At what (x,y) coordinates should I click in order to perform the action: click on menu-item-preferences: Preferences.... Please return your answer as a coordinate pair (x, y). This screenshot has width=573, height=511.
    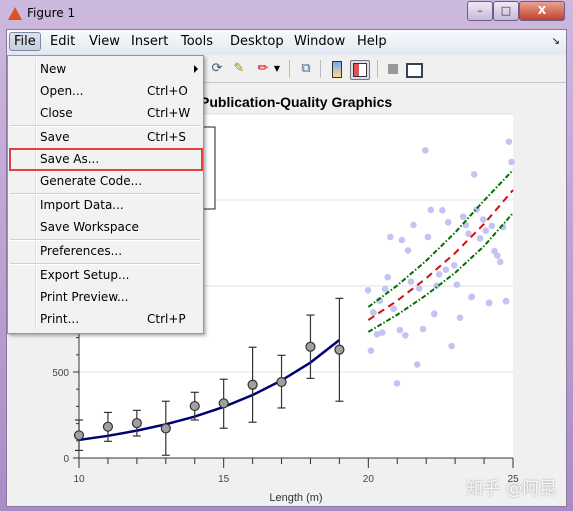
    Looking at the image, I should click on (105, 251).